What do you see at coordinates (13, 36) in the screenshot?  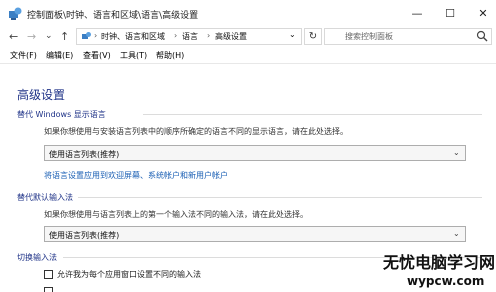 I see `back-icon: ←` at bounding box center [13, 36].